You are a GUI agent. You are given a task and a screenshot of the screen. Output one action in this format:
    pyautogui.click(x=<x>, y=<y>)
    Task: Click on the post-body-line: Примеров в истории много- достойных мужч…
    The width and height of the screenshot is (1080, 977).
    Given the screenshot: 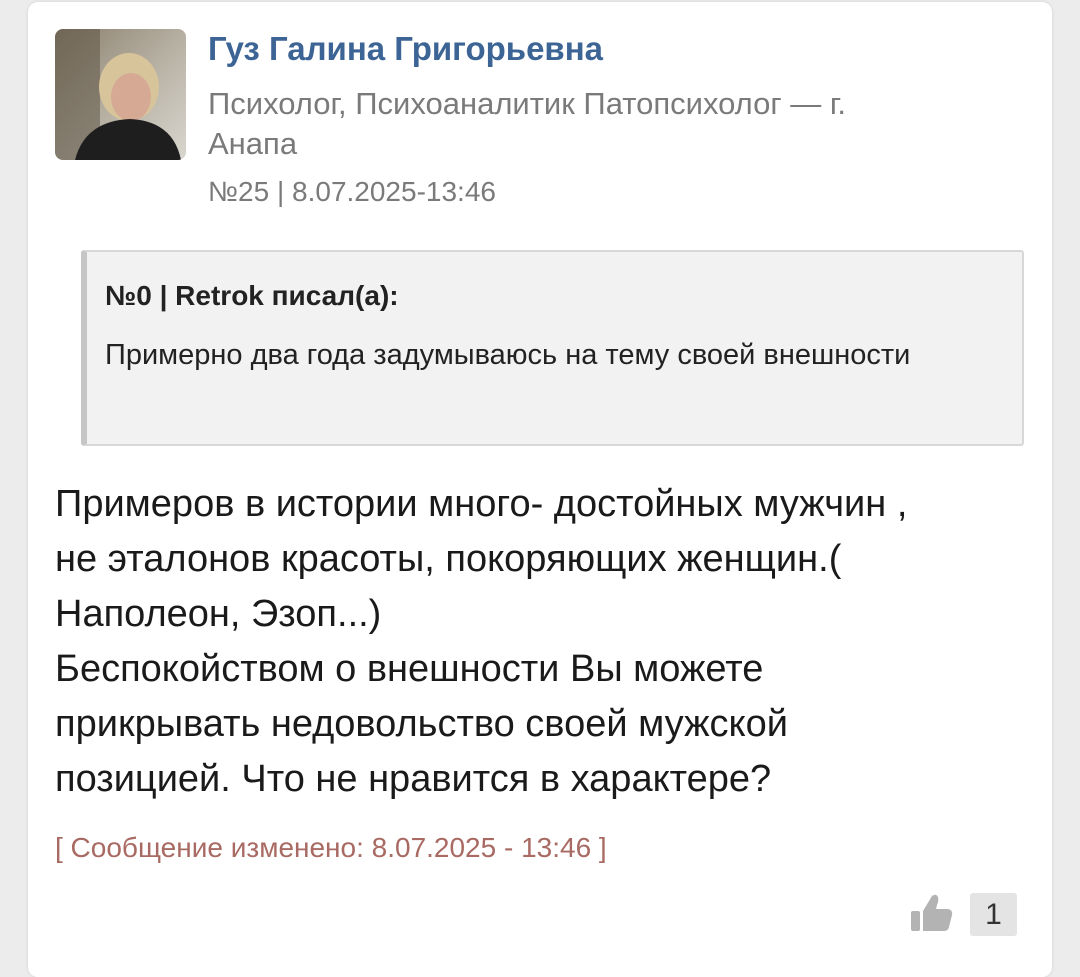 What is the action you would take?
    pyautogui.click(x=481, y=504)
    